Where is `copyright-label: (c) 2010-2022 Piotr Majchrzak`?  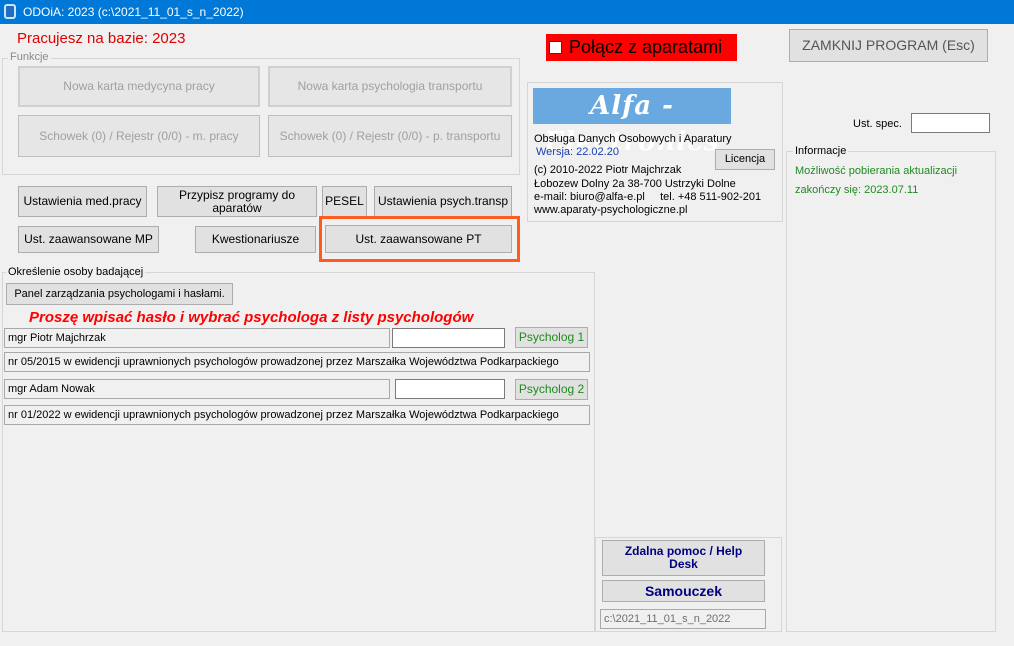 copyright-label: (c) 2010-2022 Piotr Majchrzak is located at coordinates (608, 170).